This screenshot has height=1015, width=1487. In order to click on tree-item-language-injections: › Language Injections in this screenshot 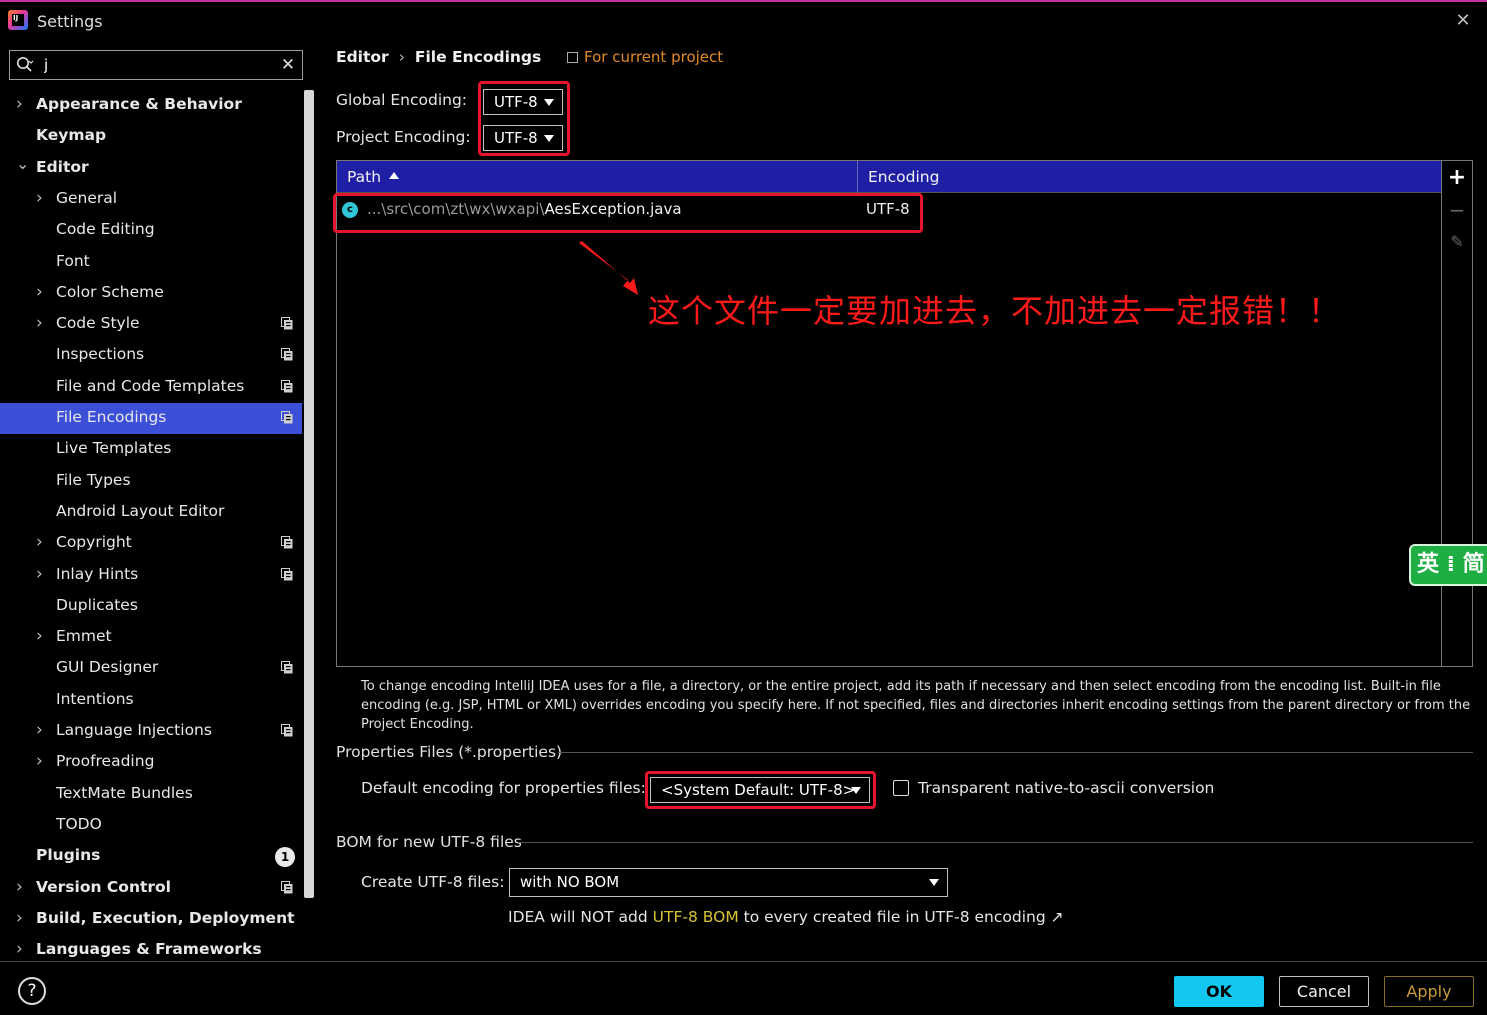, I will do `click(151, 731)`.